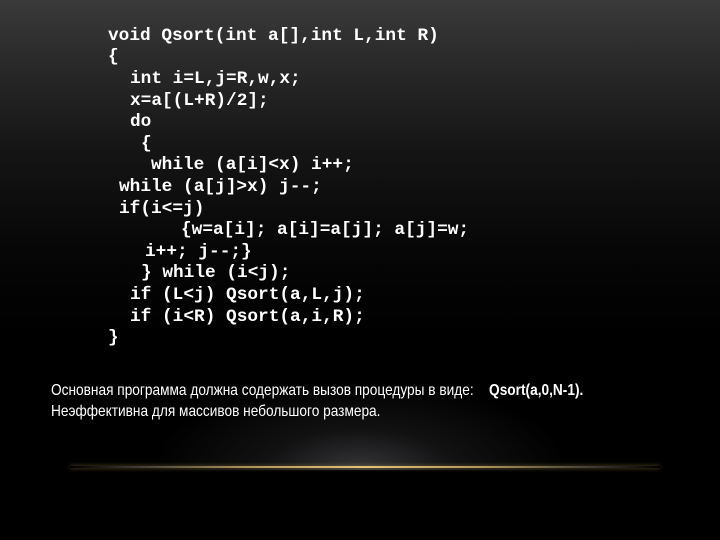  What do you see at coordinates (199, 101) in the screenshot?
I see `code-line: x=a[(L+R)/2];` at bounding box center [199, 101].